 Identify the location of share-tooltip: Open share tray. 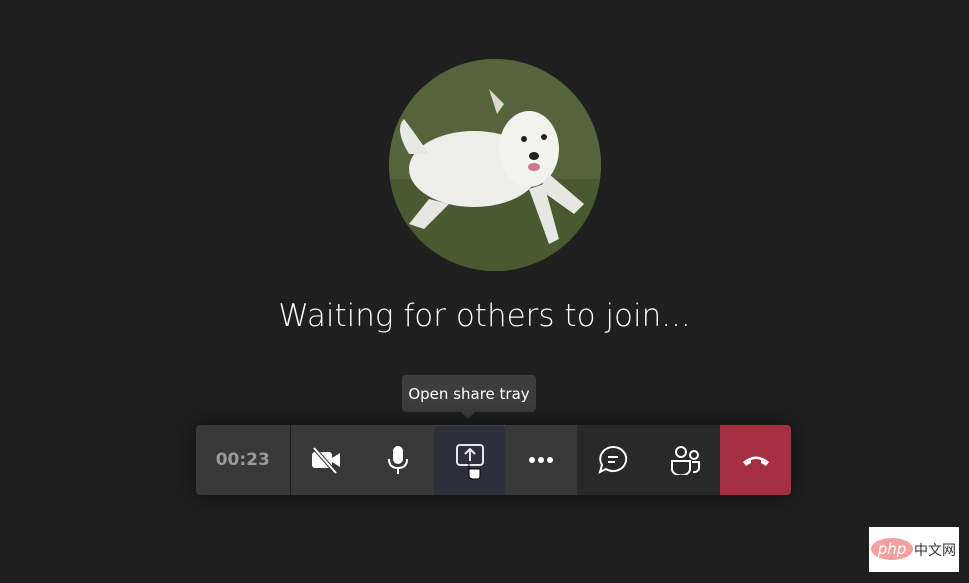
(469, 397).